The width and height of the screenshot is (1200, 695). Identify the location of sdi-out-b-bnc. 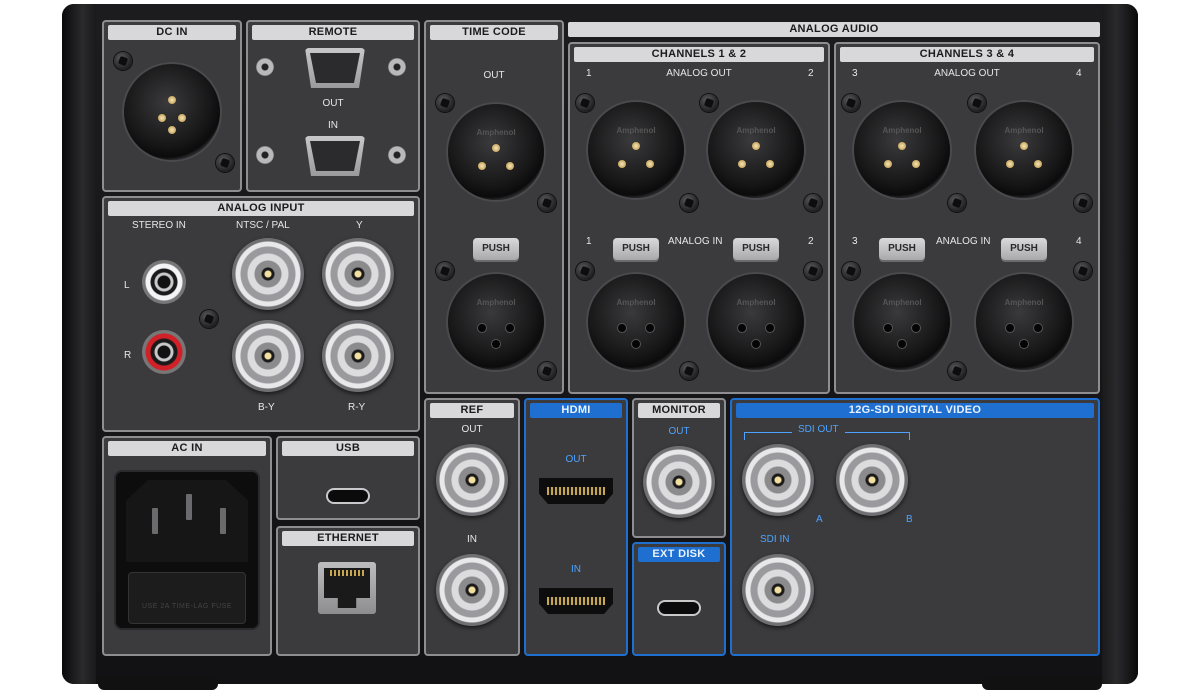
(872, 480).